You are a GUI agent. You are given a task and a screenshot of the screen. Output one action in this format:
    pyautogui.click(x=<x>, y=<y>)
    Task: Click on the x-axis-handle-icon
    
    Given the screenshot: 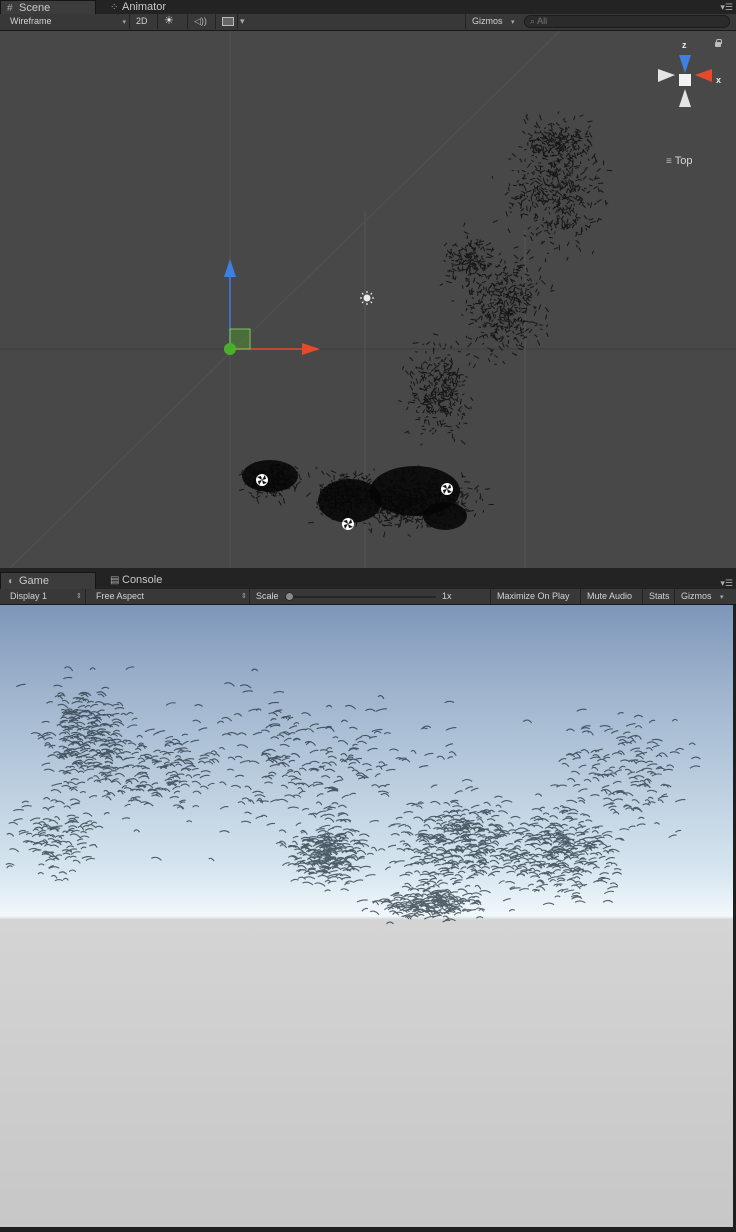 What is the action you would take?
    pyautogui.click(x=311, y=349)
    